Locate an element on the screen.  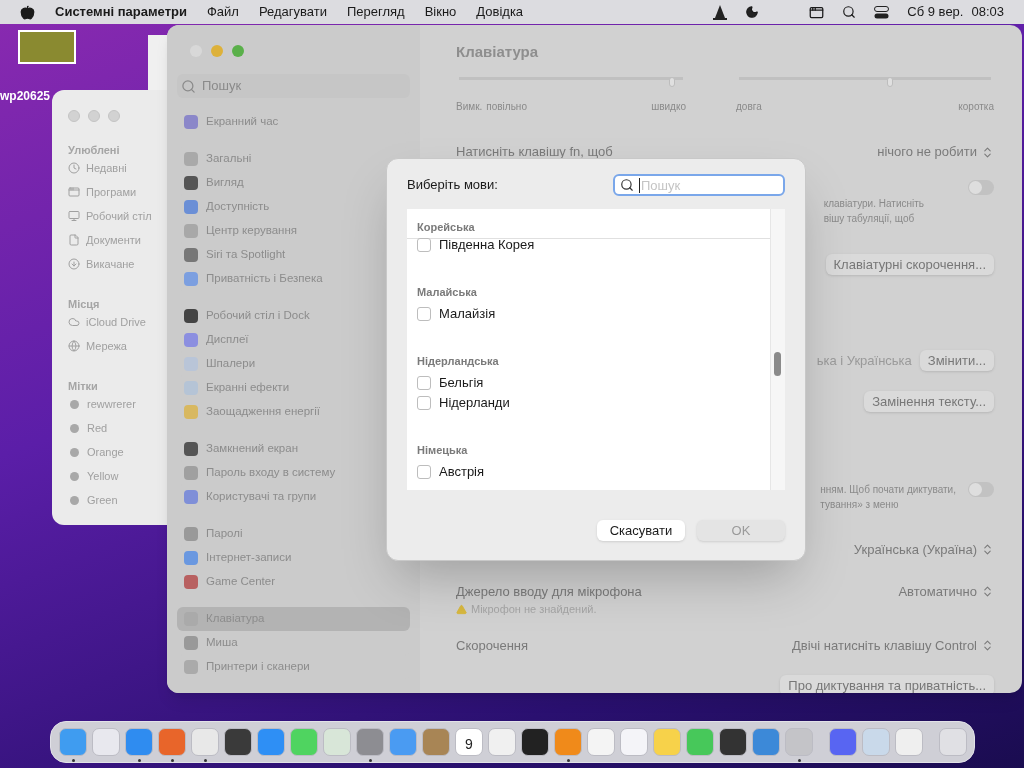
sidebar-item: Викачане is located at coordinates (110, 264).